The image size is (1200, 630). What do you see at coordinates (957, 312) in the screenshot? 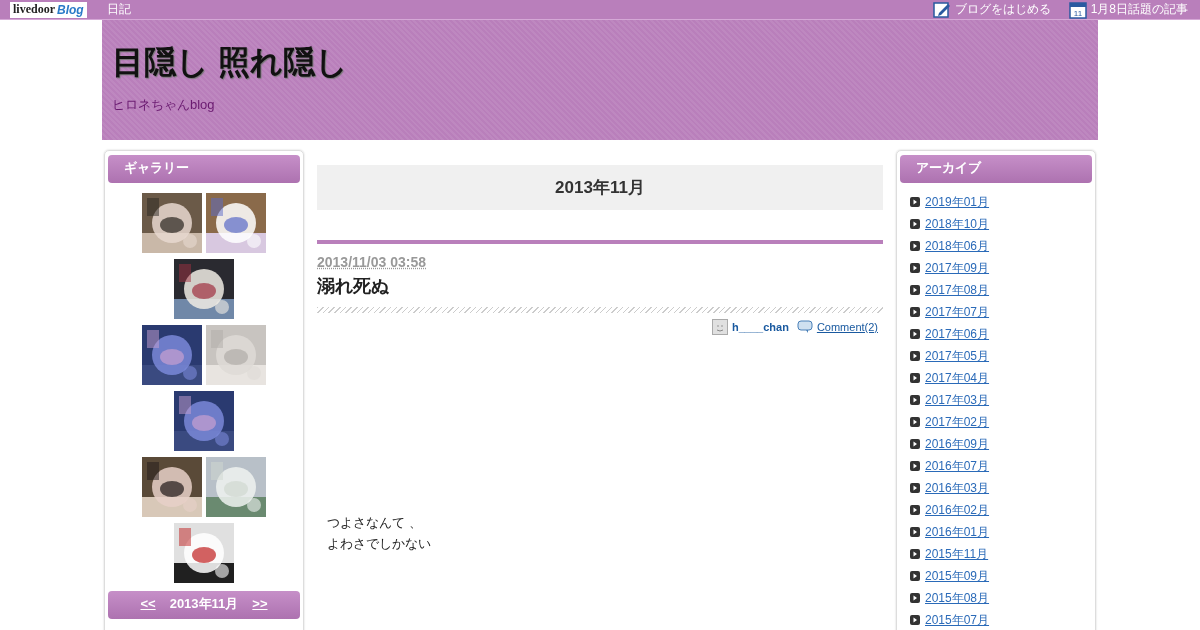
I see `archive-link: 2017年07月` at bounding box center [957, 312].